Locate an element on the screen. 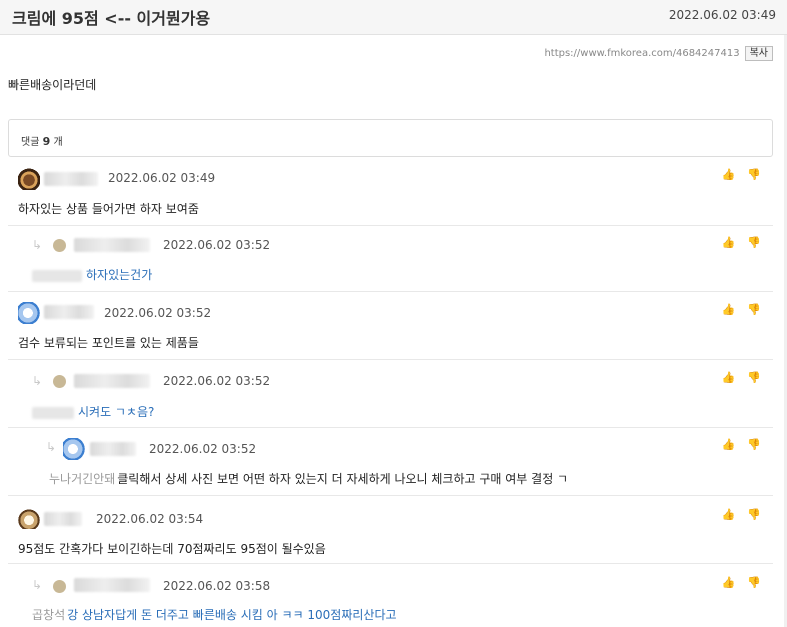 This screenshot has width=787, height=627. comment-text: 하자있는건가 is located at coordinates (92, 274).